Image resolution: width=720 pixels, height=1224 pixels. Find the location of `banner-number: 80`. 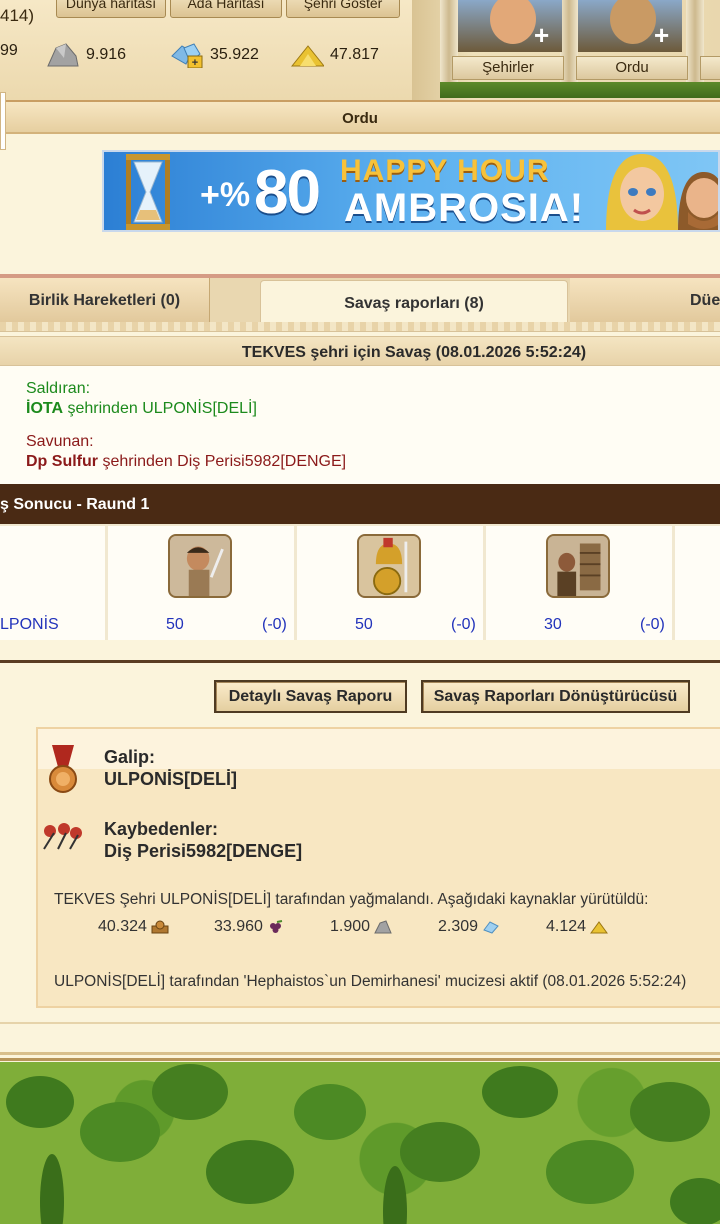

banner-number: 80 is located at coordinates (287, 192).